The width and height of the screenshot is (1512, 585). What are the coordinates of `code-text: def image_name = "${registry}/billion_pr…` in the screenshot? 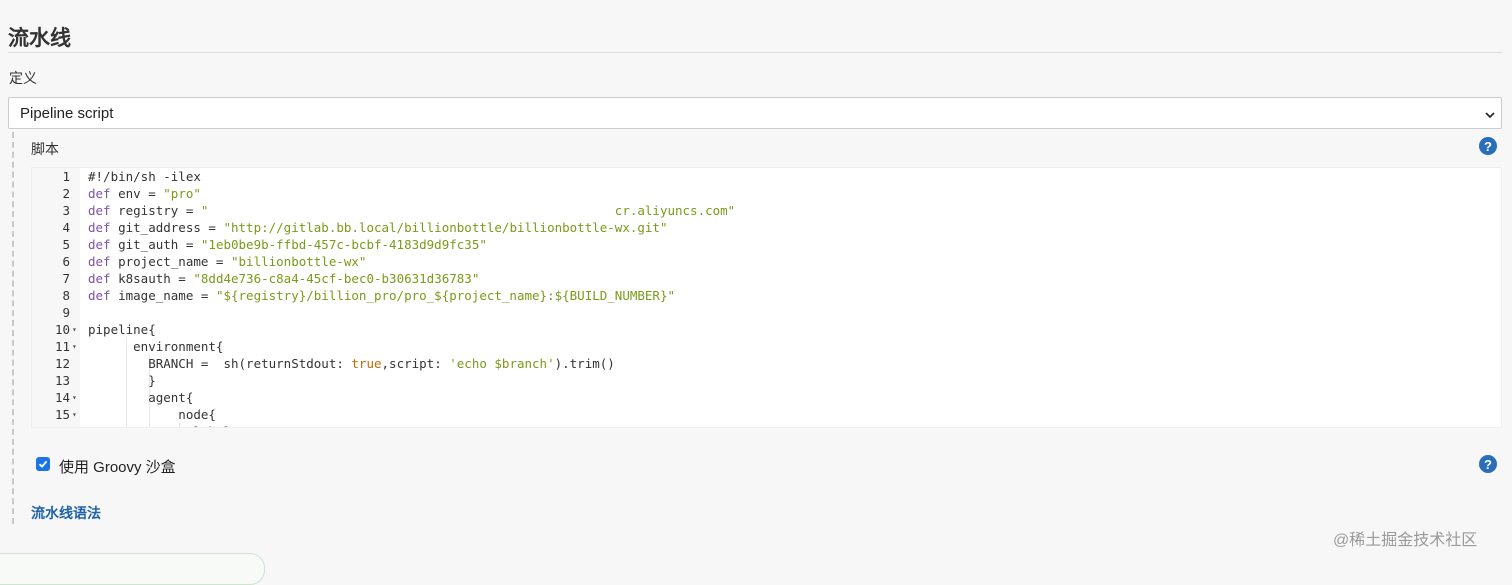 It's located at (382, 295).